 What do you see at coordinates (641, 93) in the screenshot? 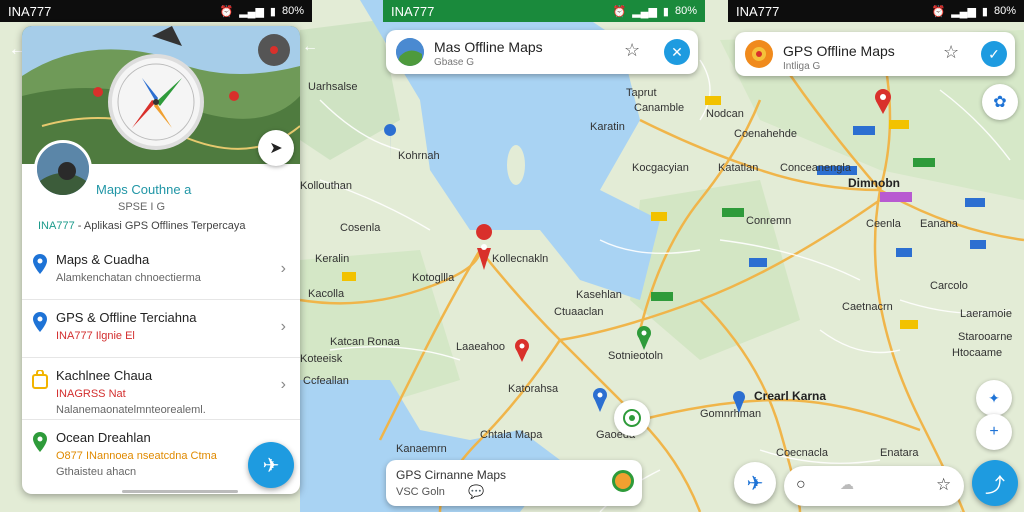
I see `map-label: Taprut` at bounding box center [641, 93].